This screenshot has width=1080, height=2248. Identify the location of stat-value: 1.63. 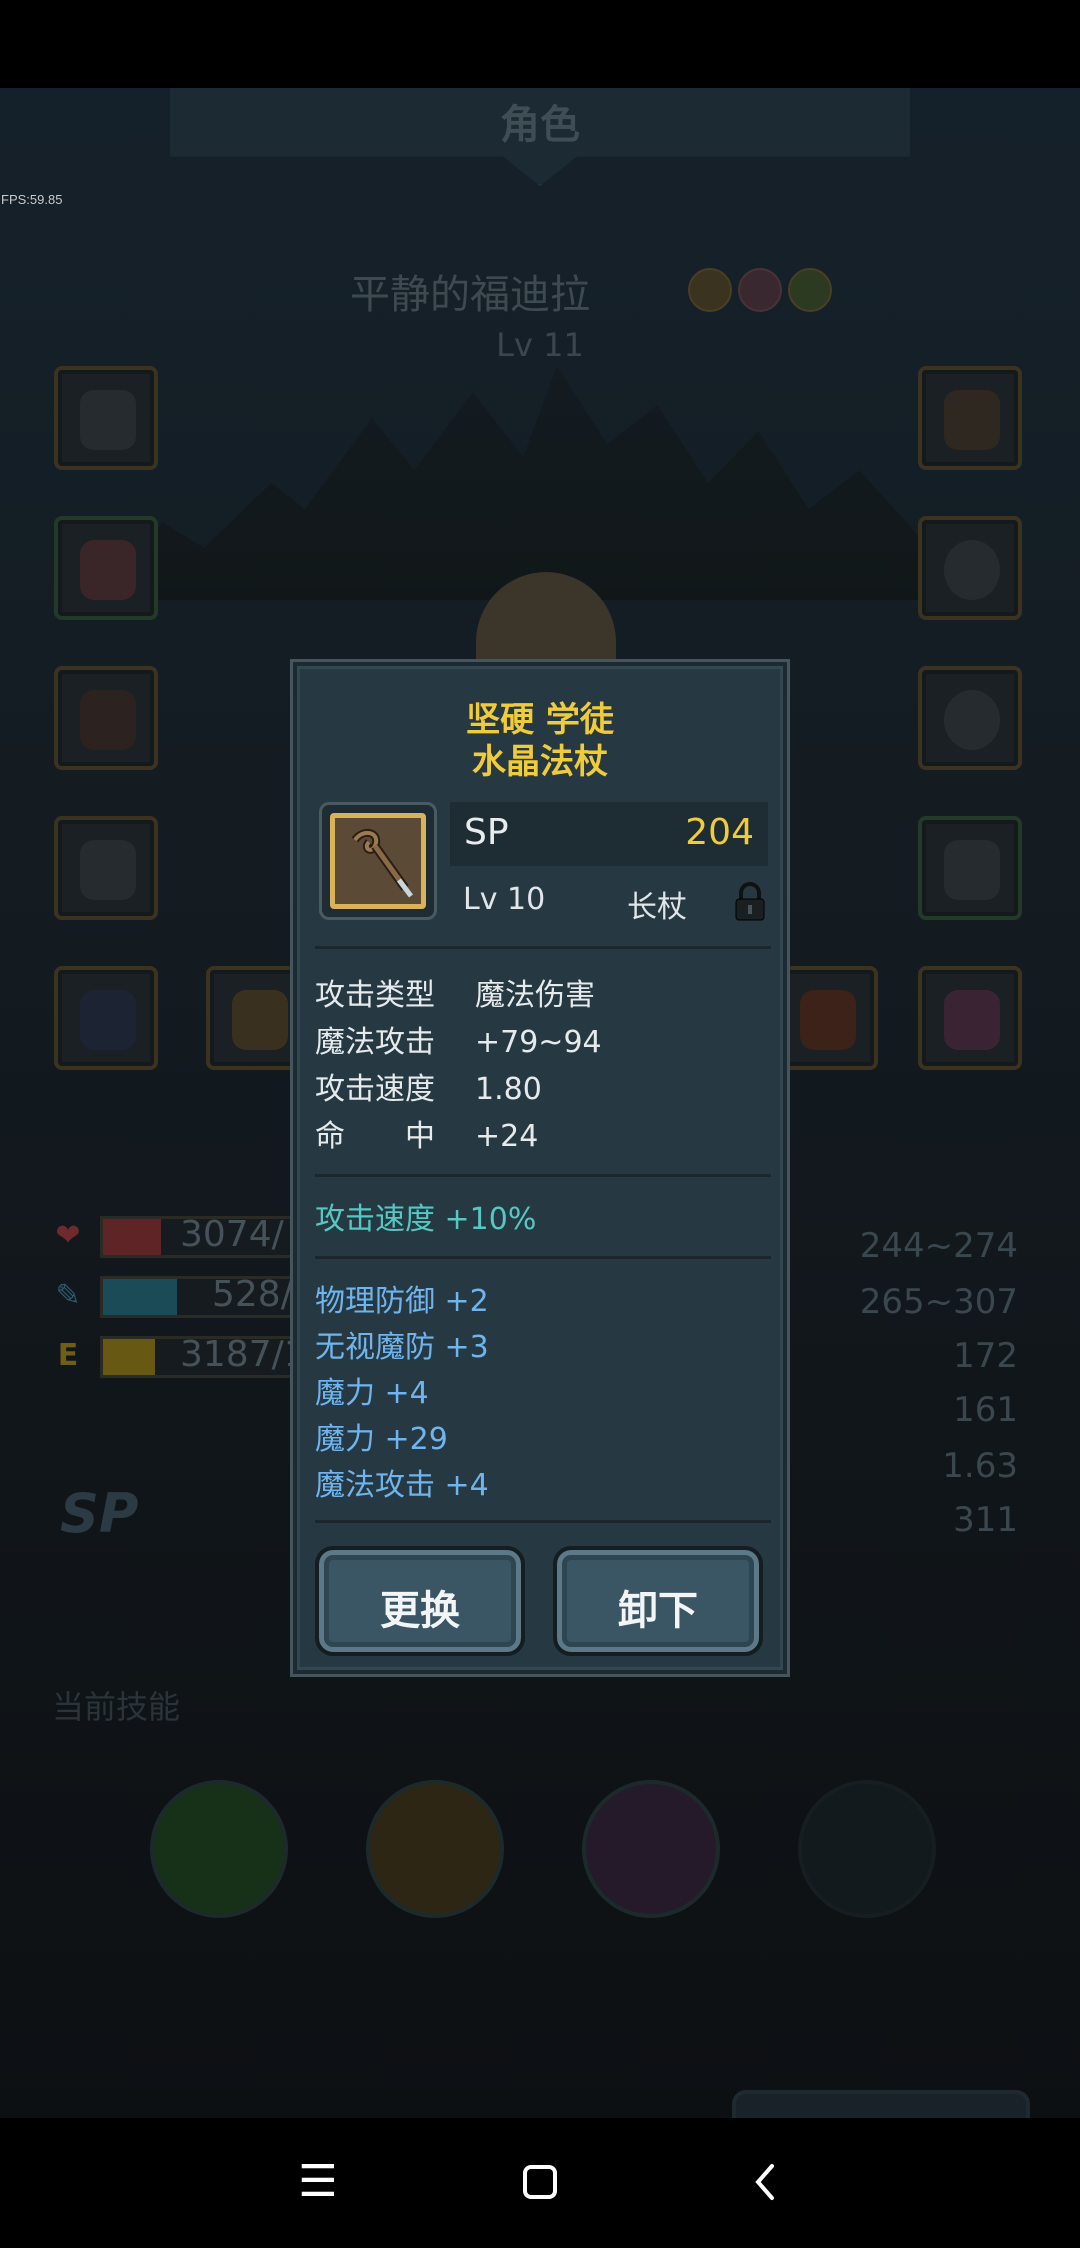
(980, 1466).